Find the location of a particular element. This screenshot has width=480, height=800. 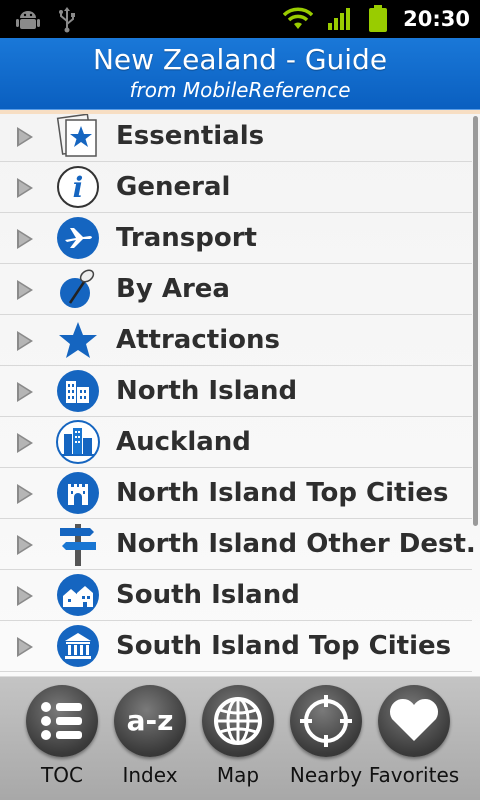

nearby-label: Nearby is located at coordinates (326, 775).